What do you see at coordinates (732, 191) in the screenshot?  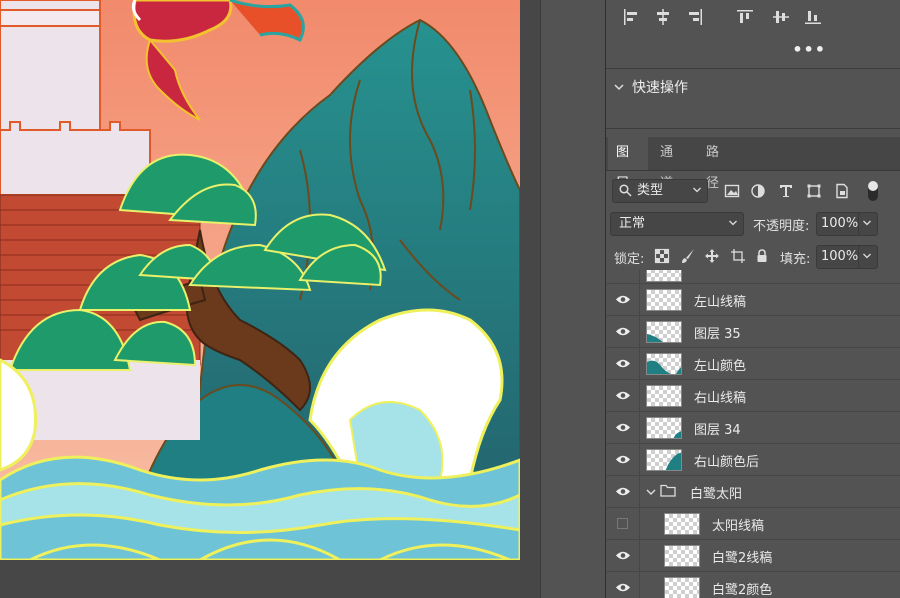 I see `filter-pixel-icon` at bounding box center [732, 191].